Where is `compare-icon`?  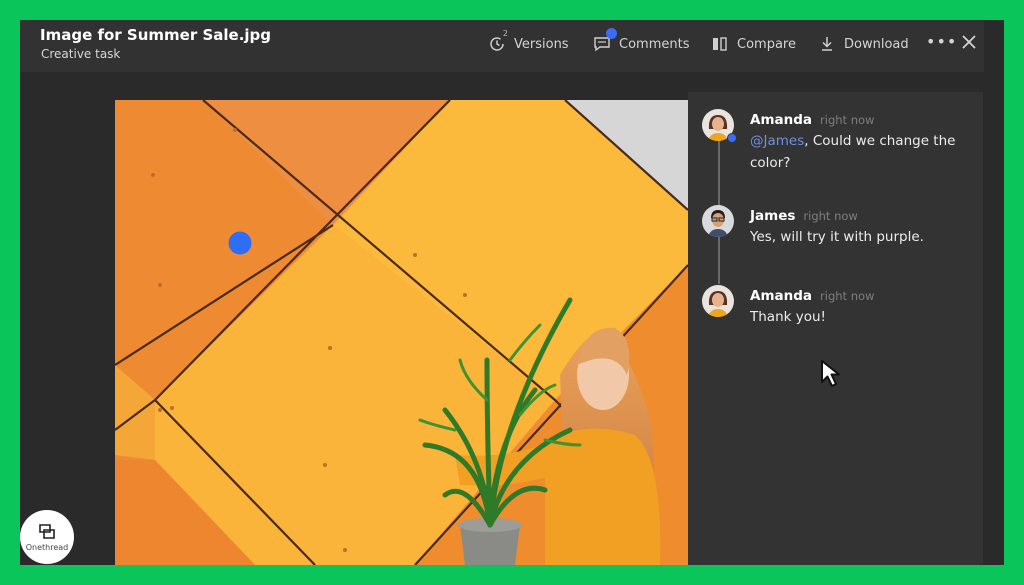
compare-icon is located at coordinates (720, 44).